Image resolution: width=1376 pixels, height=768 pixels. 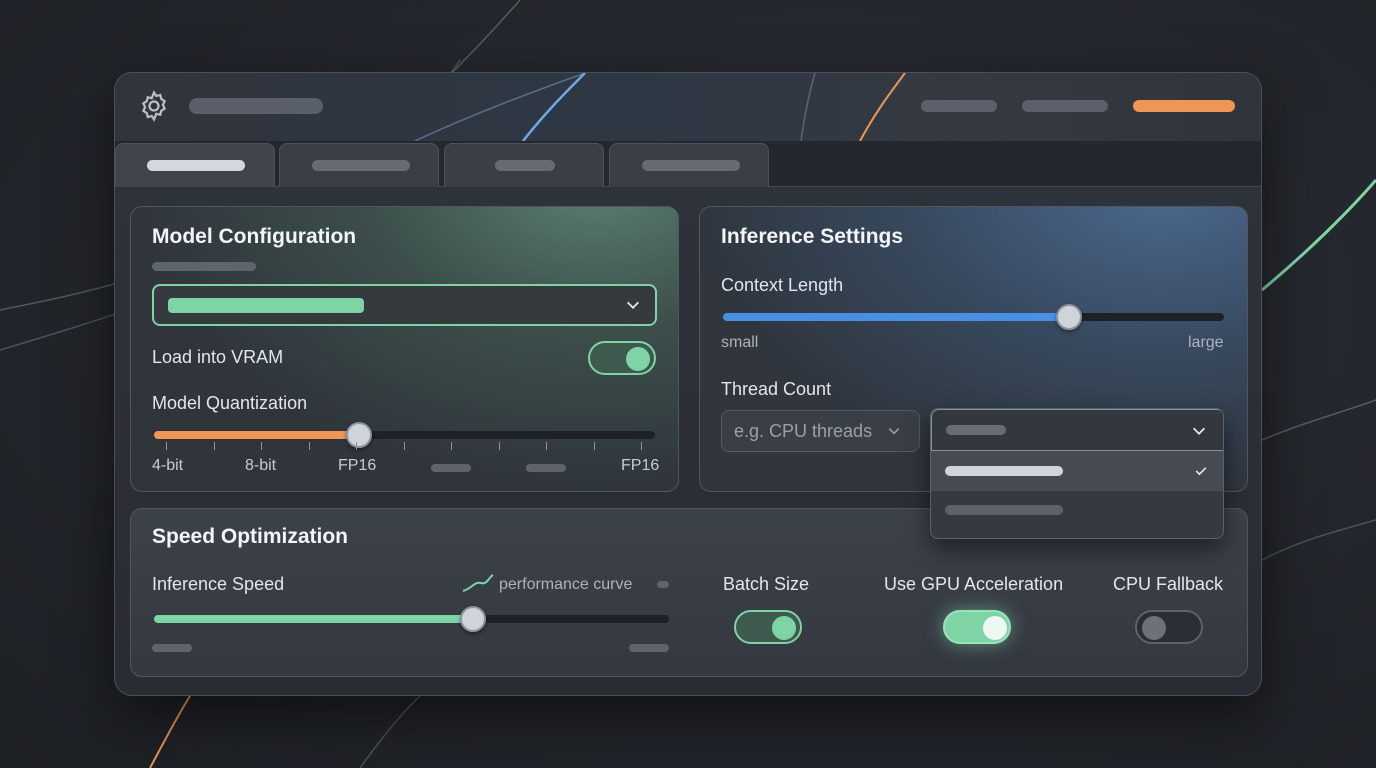 I want to click on vram-toggle, so click(x=622, y=358).